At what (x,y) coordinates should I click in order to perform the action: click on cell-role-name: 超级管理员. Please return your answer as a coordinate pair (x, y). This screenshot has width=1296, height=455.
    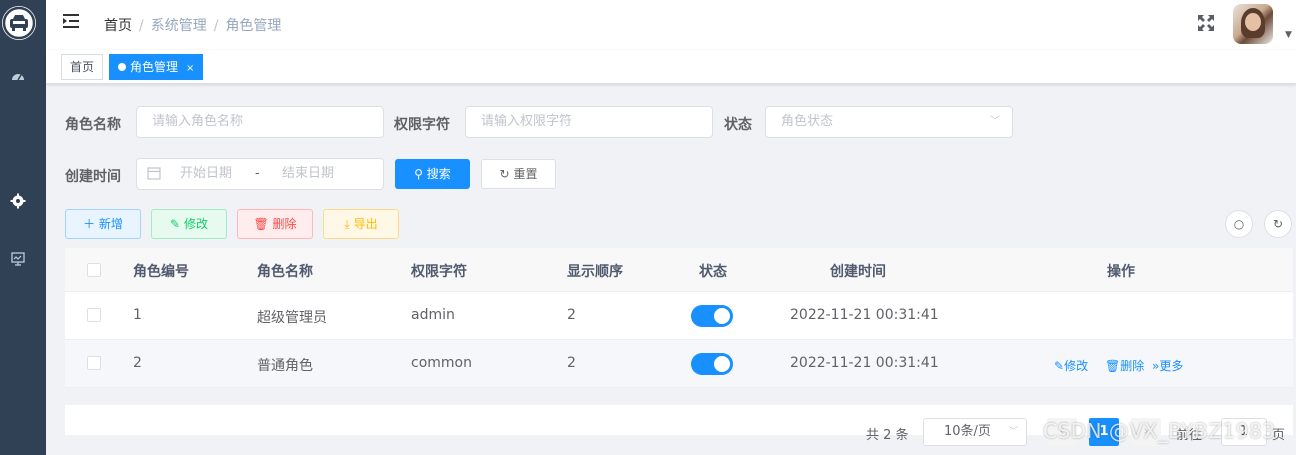
    Looking at the image, I should click on (292, 318).